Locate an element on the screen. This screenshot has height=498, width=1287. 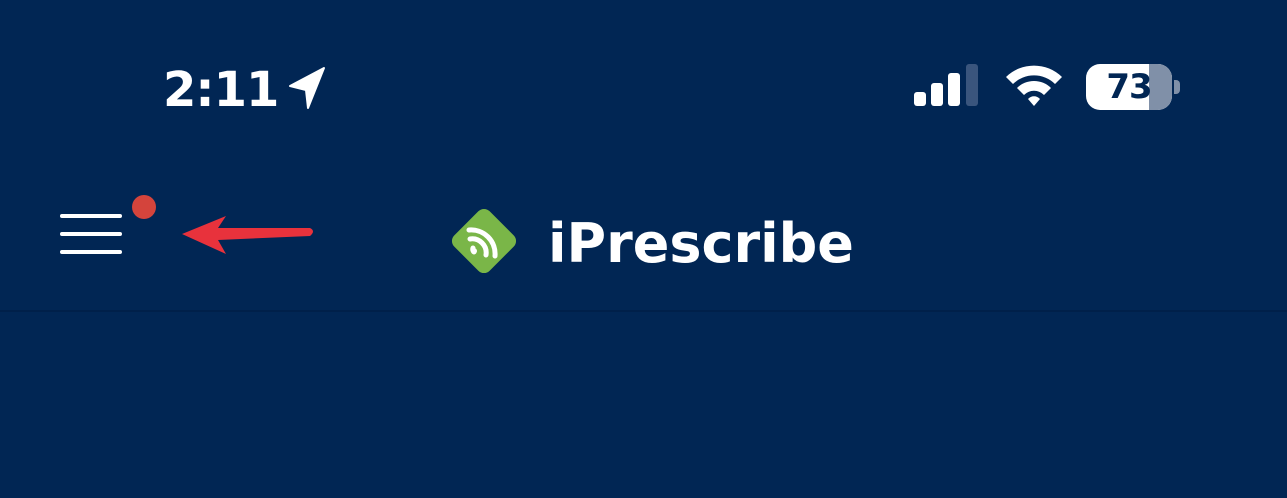
hamburger-menu-icon is located at coordinates (91, 234).